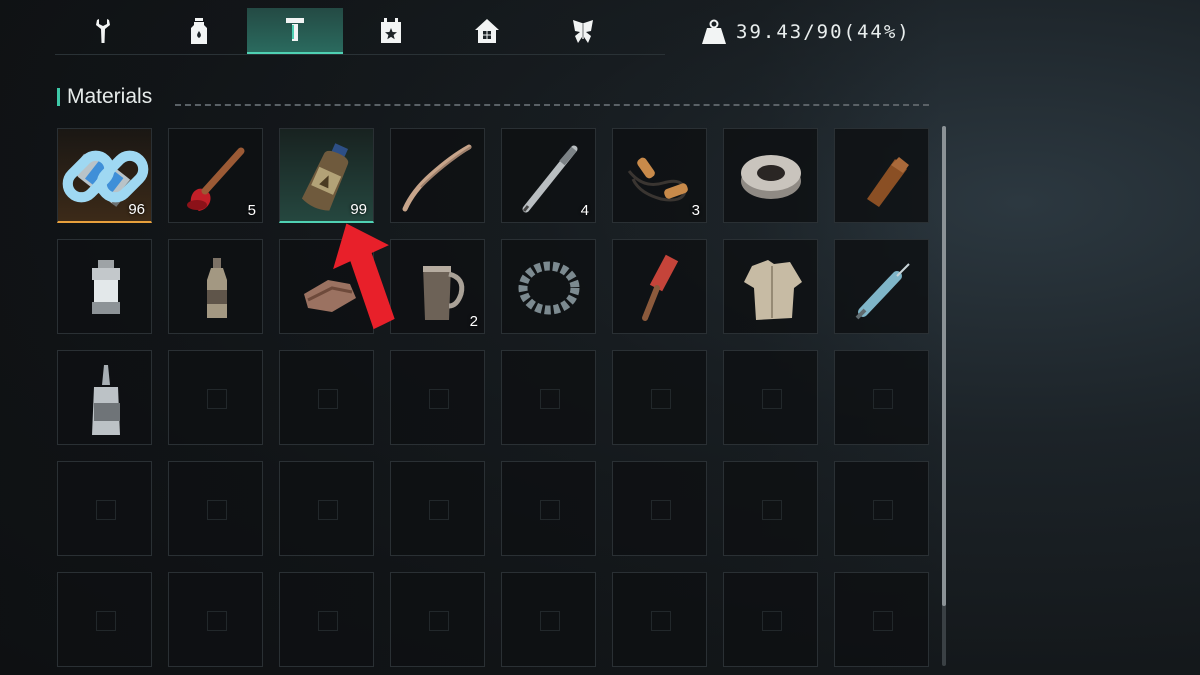  What do you see at coordinates (773, 290) in the screenshot?
I see `jacket-icon` at bounding box center [773, 290].